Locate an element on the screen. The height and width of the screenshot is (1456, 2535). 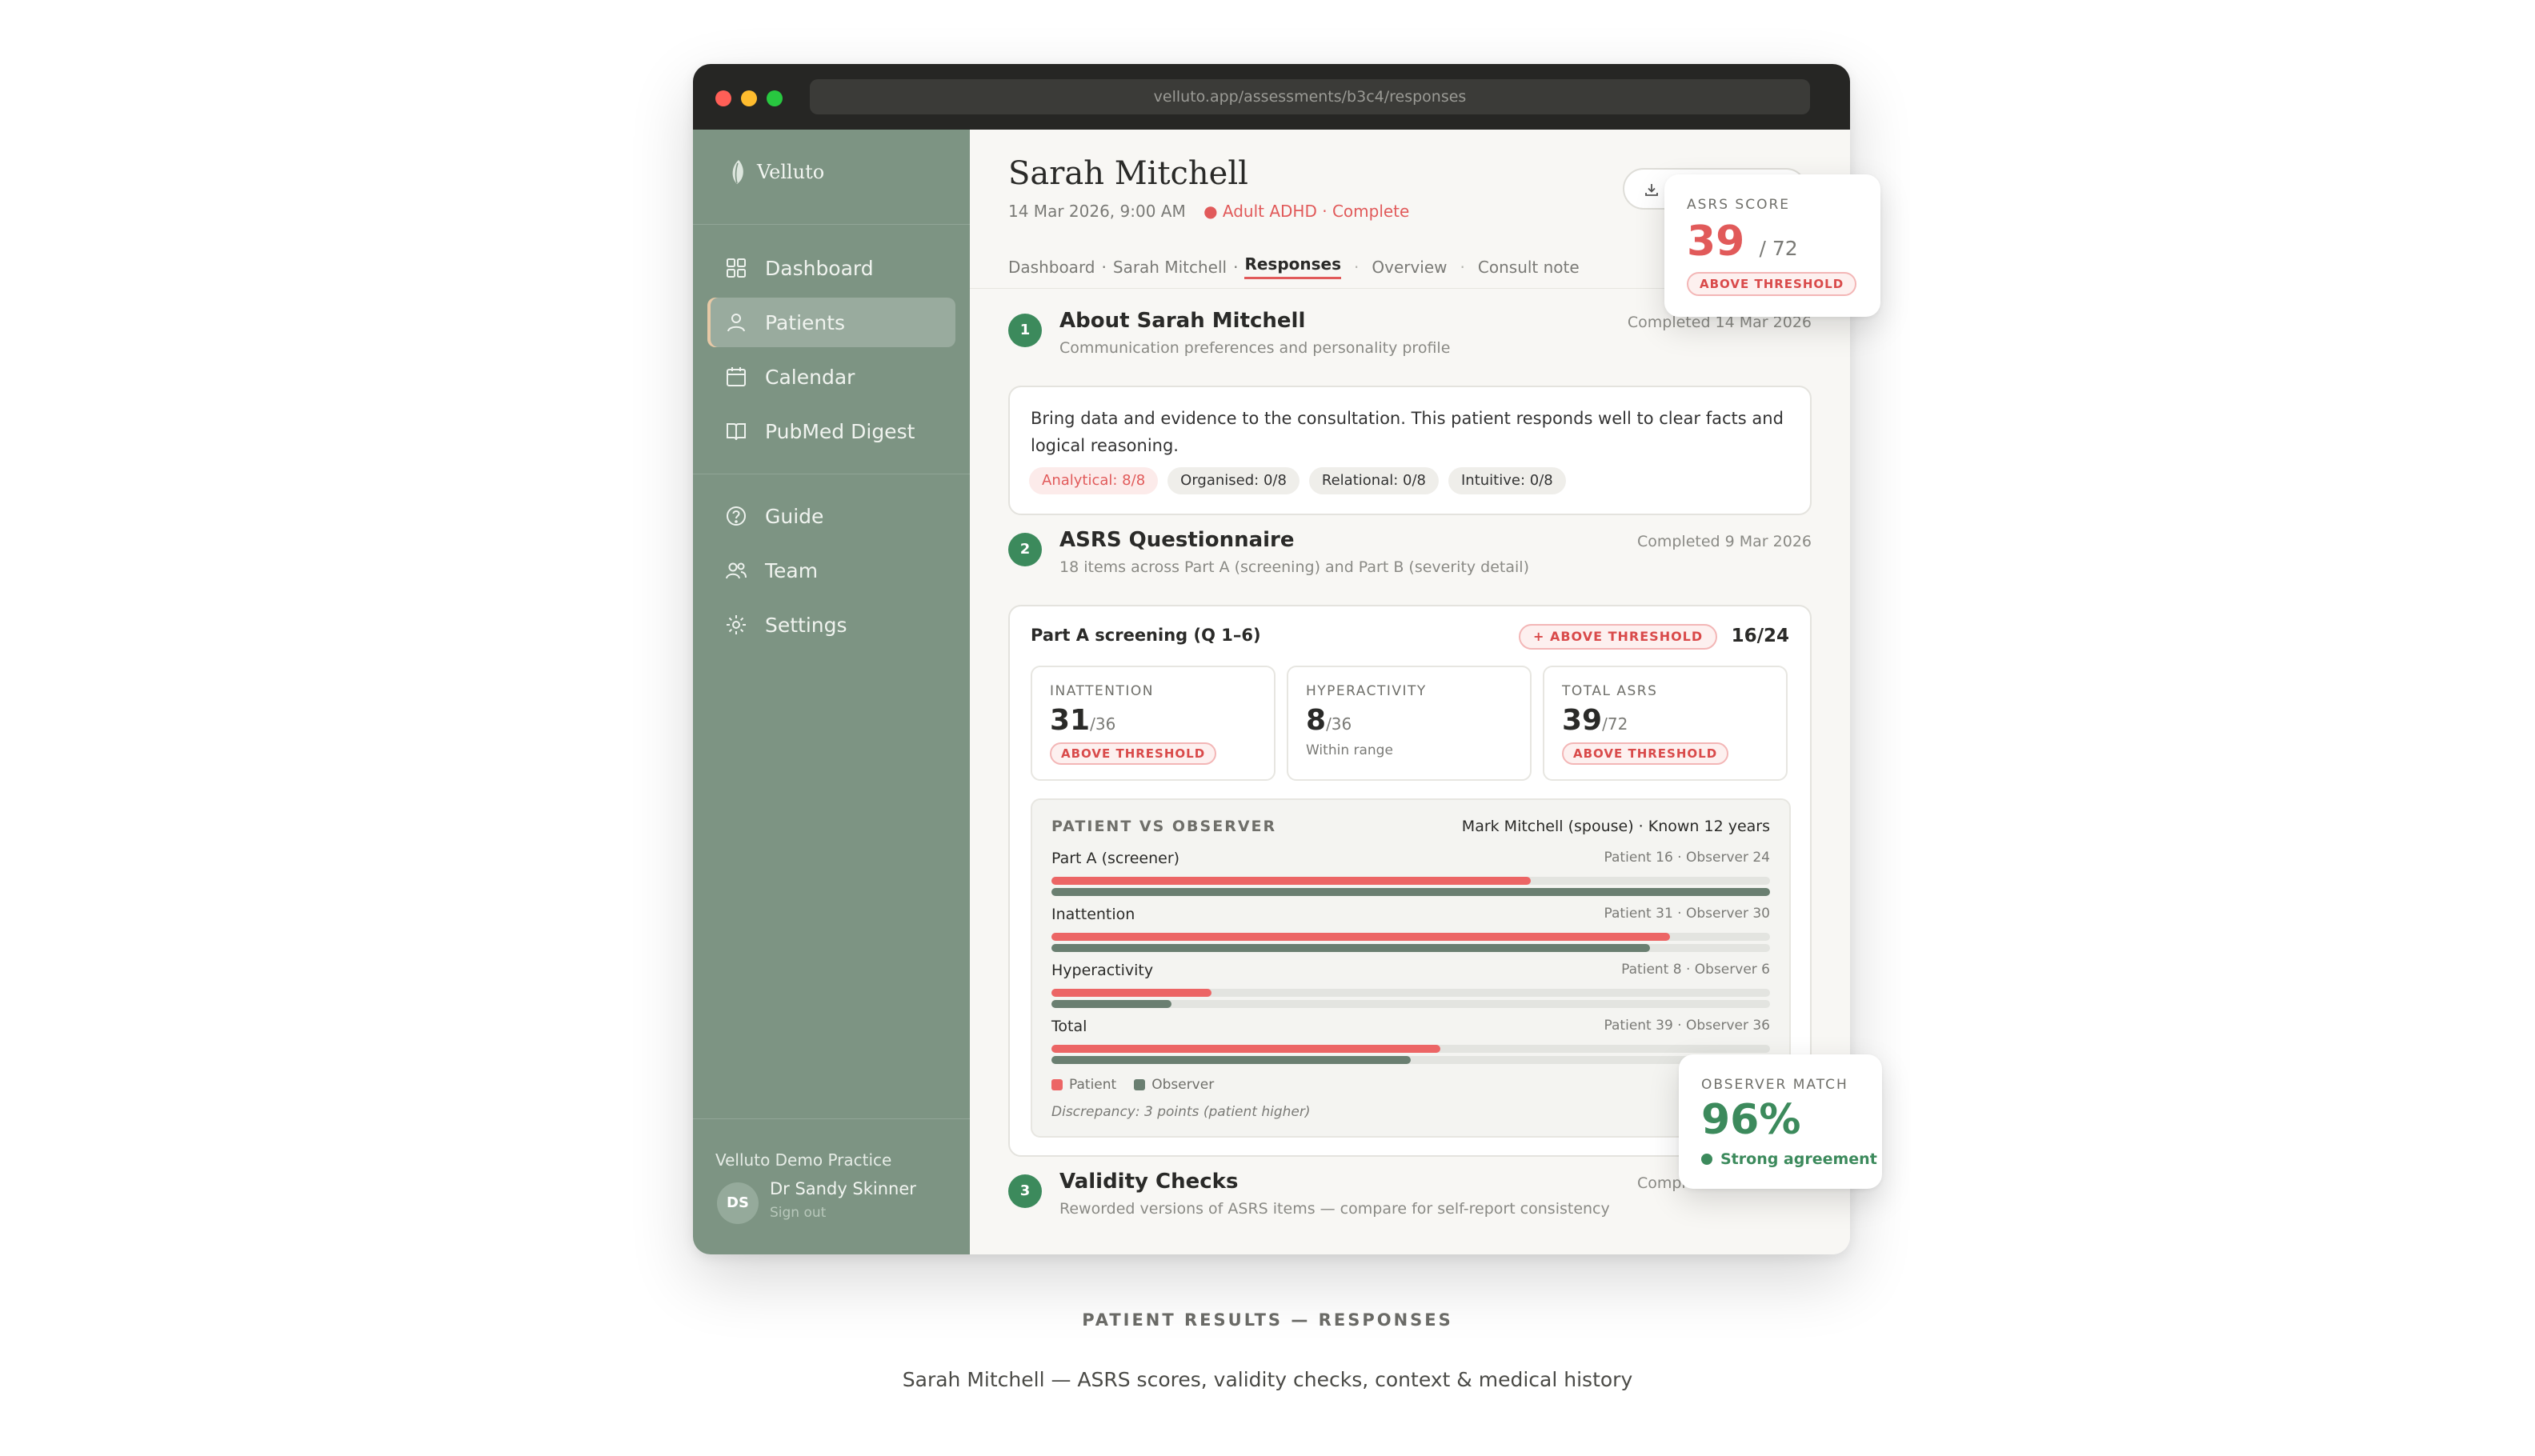
sidebar-item-patients: Patients is located at coordinates (831, 322).